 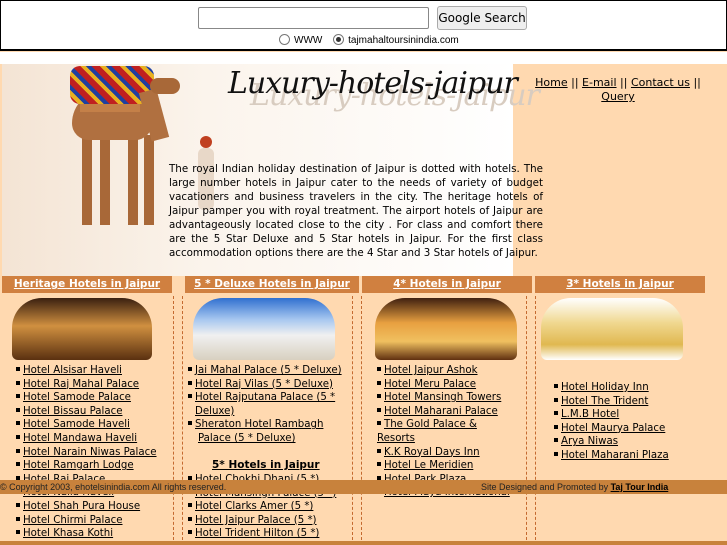 I want to click on list-item: Hotel Rajputana Palace (5 *, so click(x=265, y=398).